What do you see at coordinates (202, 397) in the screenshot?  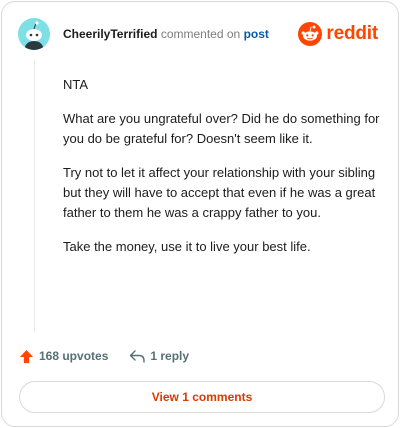 I see `view-comments-button: View 1 comments` at bounding box center [202, 397].